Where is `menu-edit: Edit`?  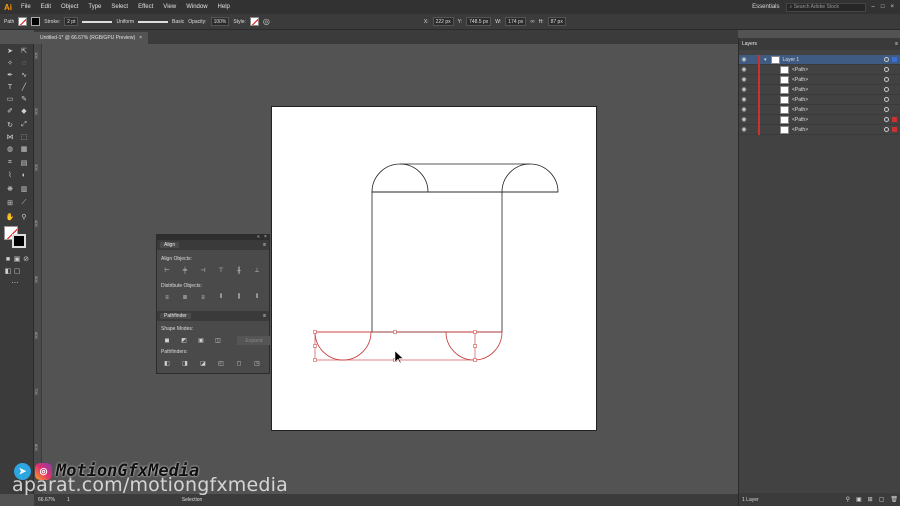
menu-edit: Edit is located at coordinates (46, 7).